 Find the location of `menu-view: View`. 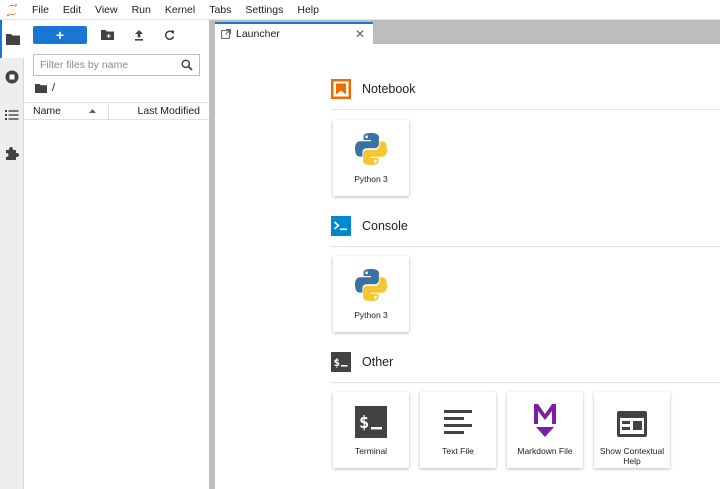

menu-view: View is located at coordinates (106, 10).